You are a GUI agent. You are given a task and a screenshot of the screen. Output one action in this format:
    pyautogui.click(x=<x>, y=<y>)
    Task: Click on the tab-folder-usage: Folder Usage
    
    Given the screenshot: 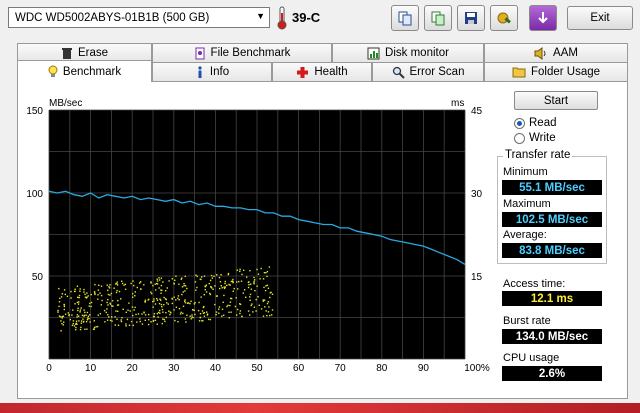 What is the action you would take?
    pyautogui.click(x=556, y=71)
    